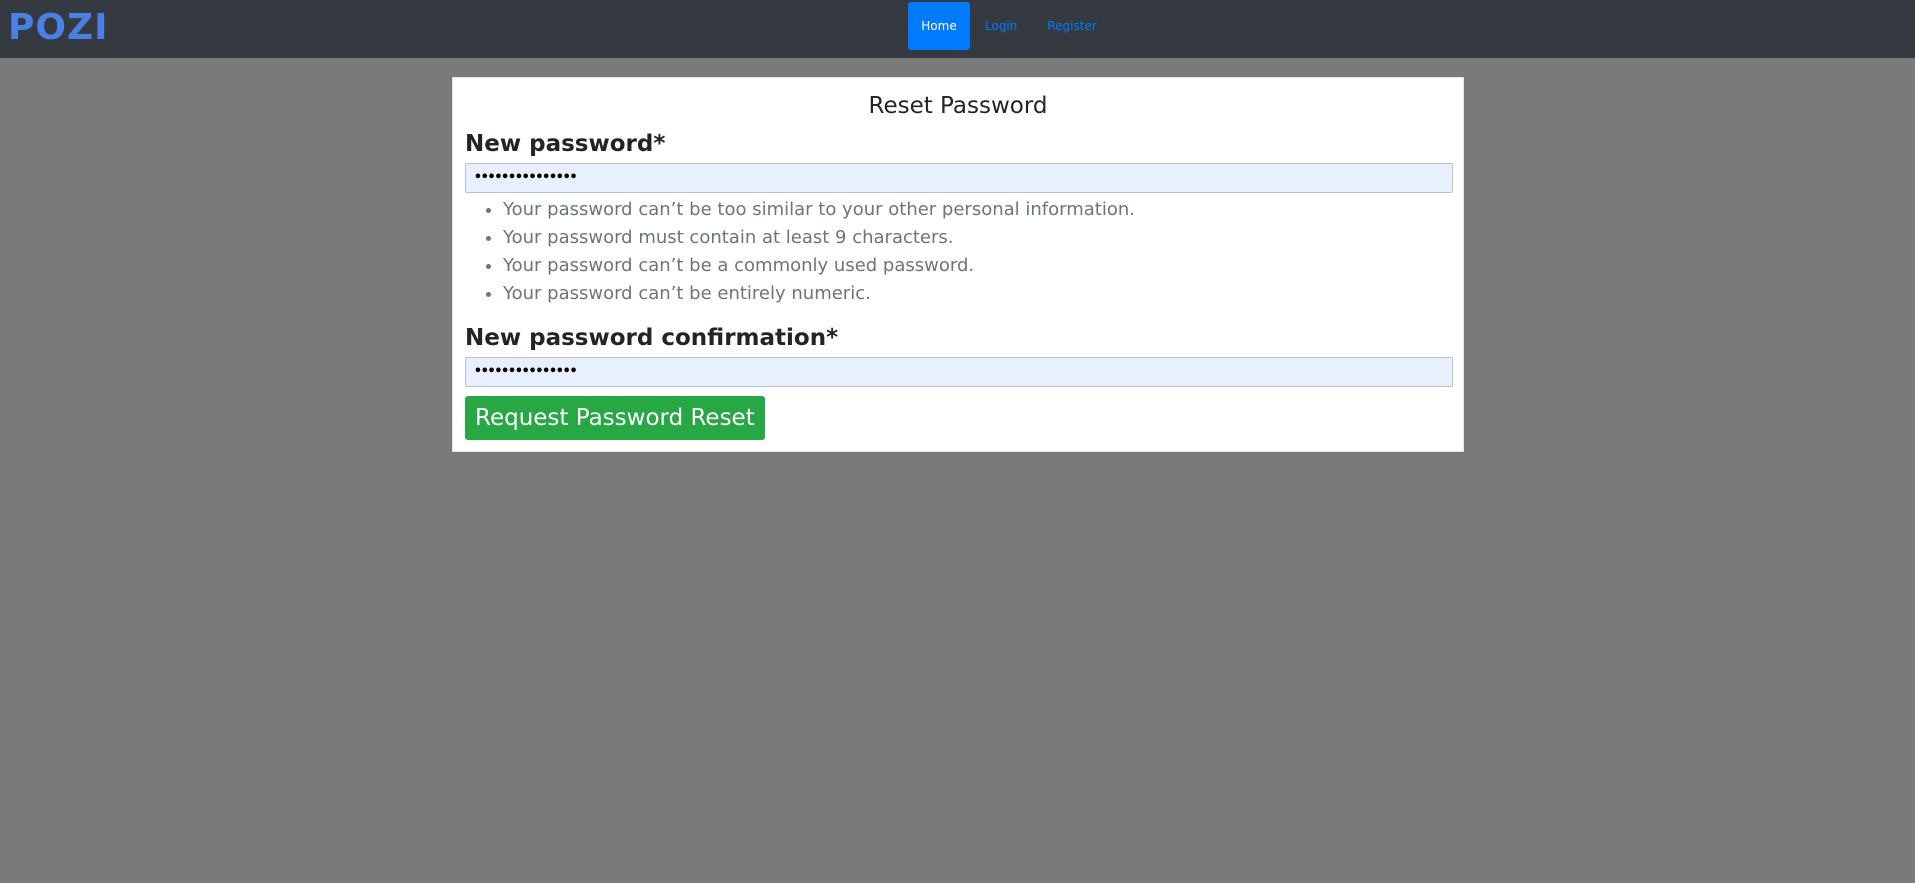 Image resolution: width=1915 pixels, height=883 pixels. What do you see at coordinates (565, 144) in the screenshot?
I see `new-password-label: New password*` at bounding box center [565, 144].